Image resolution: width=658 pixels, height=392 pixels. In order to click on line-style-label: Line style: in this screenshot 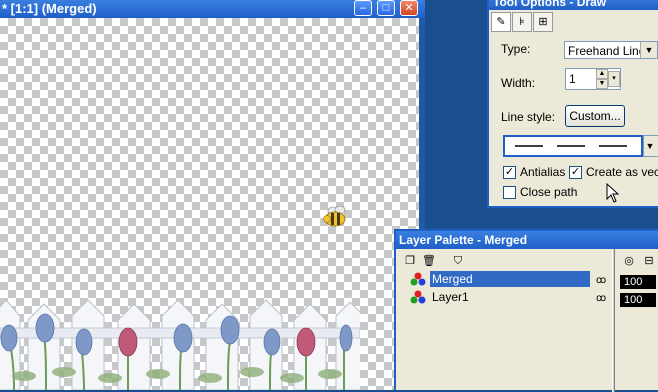, I will do `click(528, 117)`.